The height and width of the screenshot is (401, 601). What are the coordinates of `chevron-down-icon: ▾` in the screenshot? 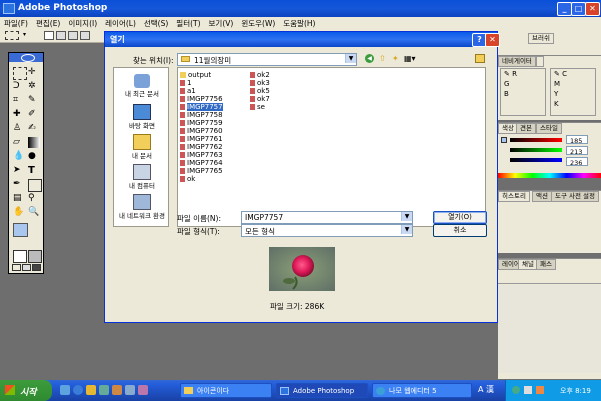 It's located at (27, 35).